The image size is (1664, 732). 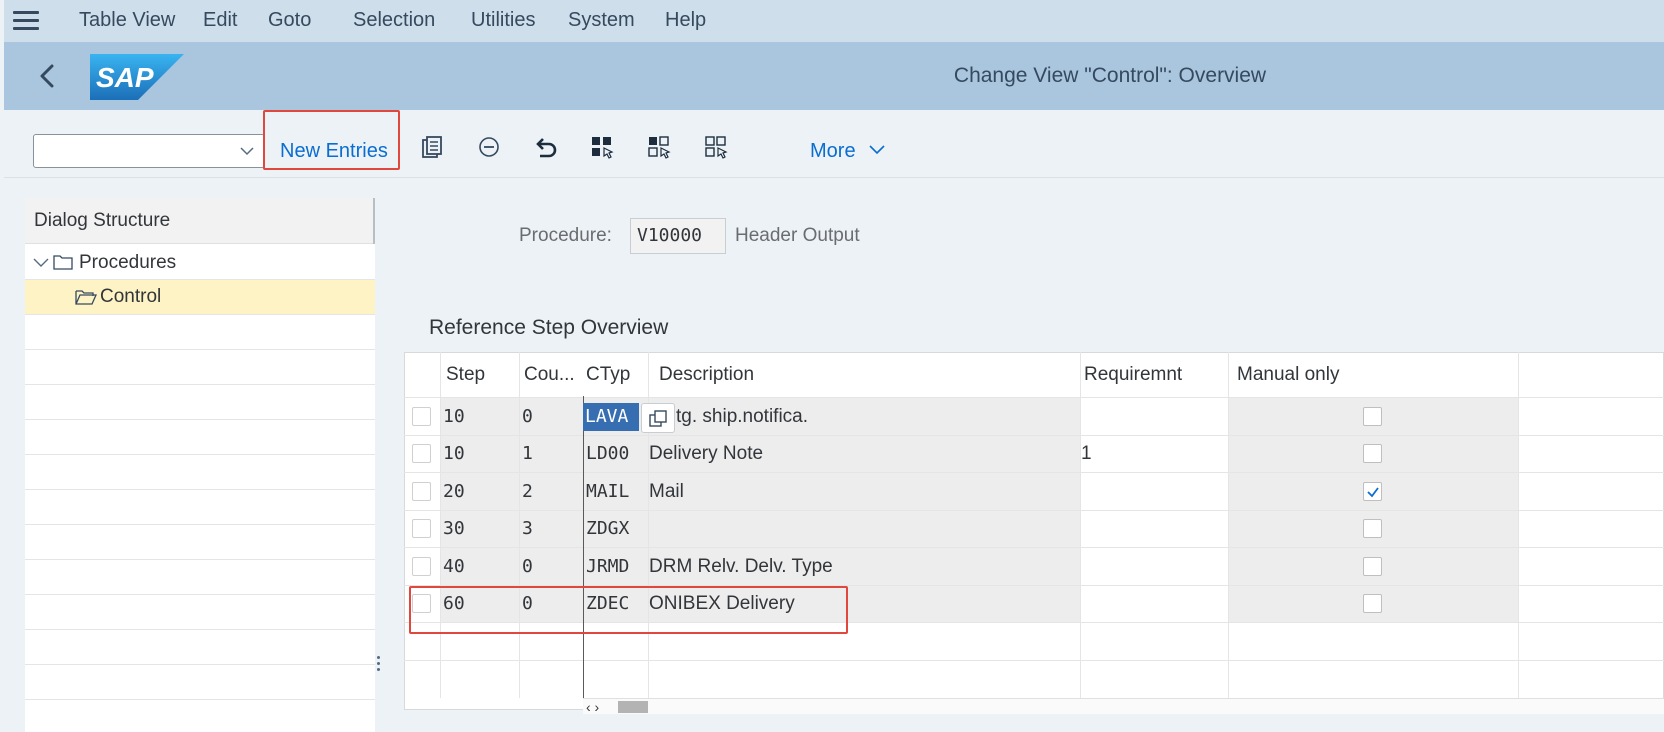 I want to click on shell-header, so click(x=834, y=76).